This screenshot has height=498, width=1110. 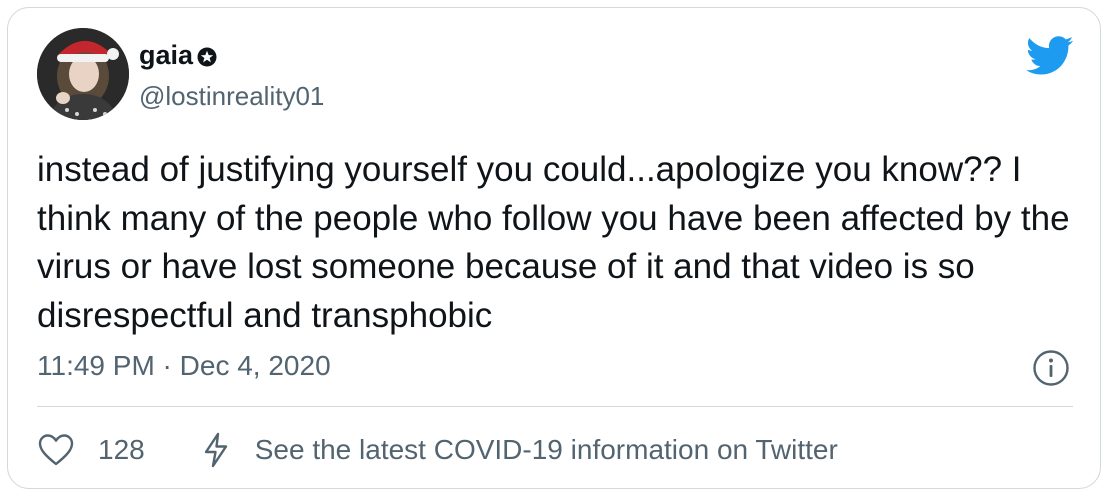 I want to click on avatar-image, so click(x=83, y=74).